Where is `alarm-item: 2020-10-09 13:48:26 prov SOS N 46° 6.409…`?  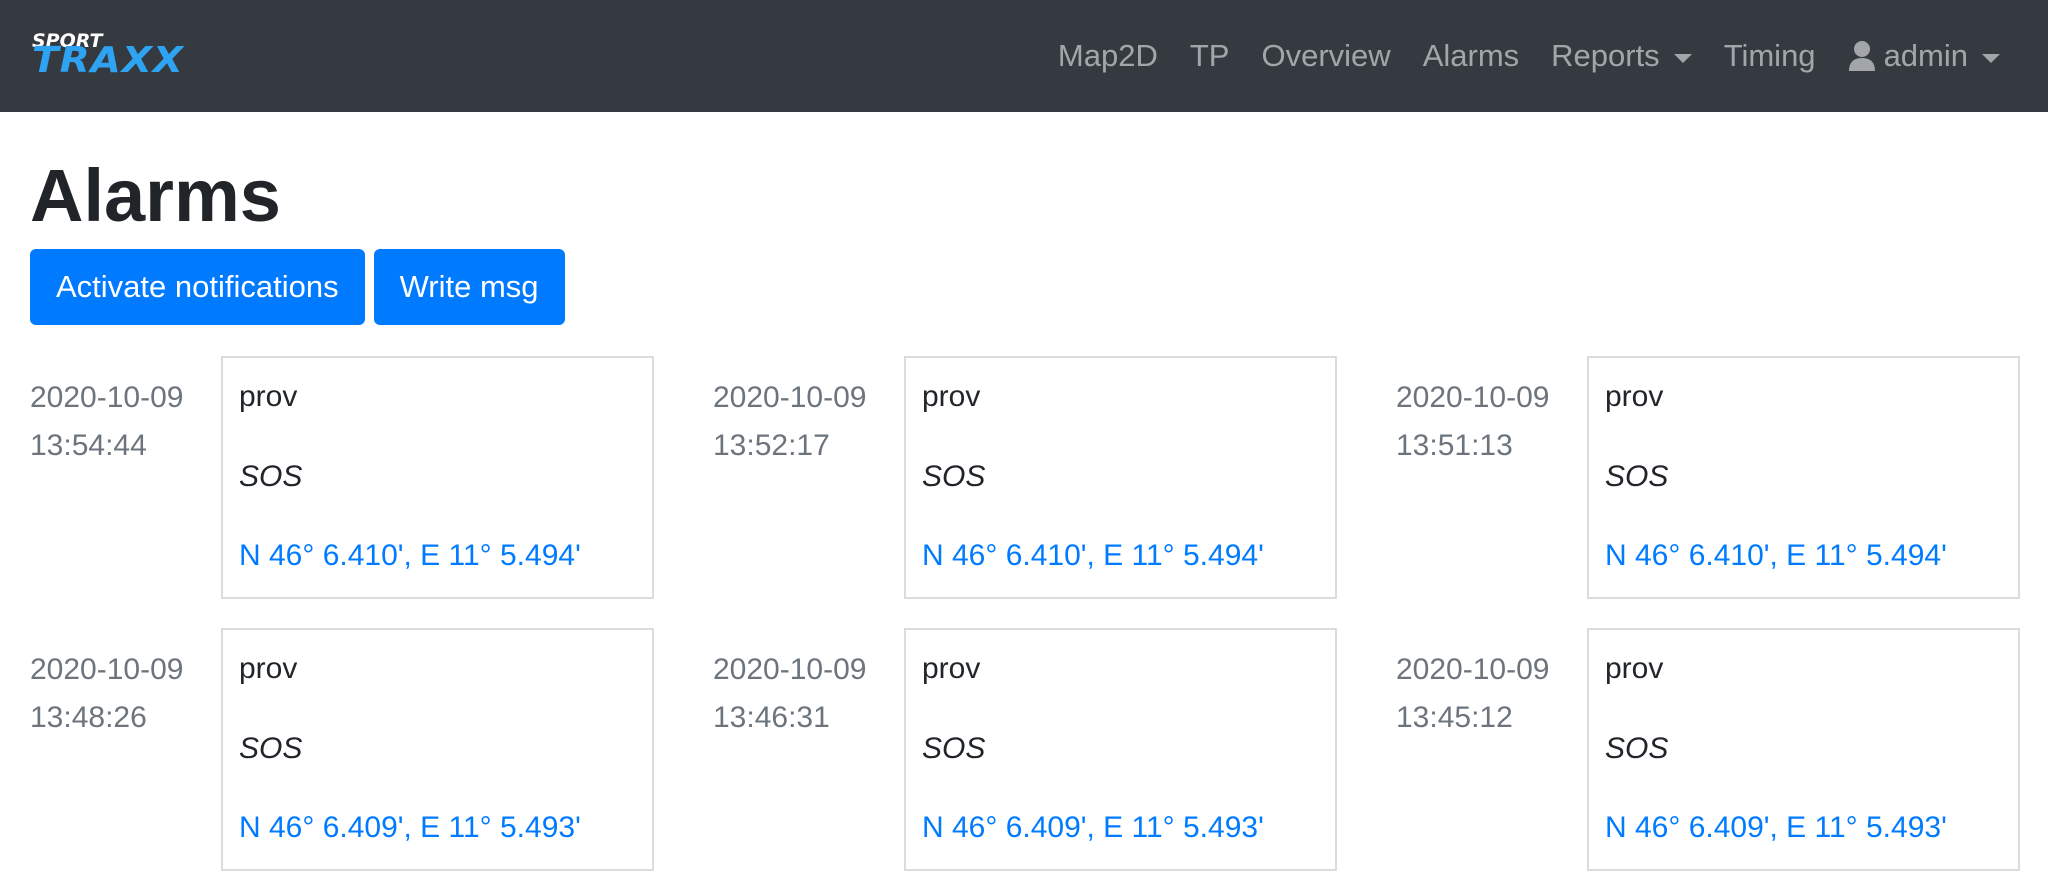 alarm-item: 2020-10-09 13:48:26 prov SOS N 46° 6.409… is located at coordinates (360, 750).